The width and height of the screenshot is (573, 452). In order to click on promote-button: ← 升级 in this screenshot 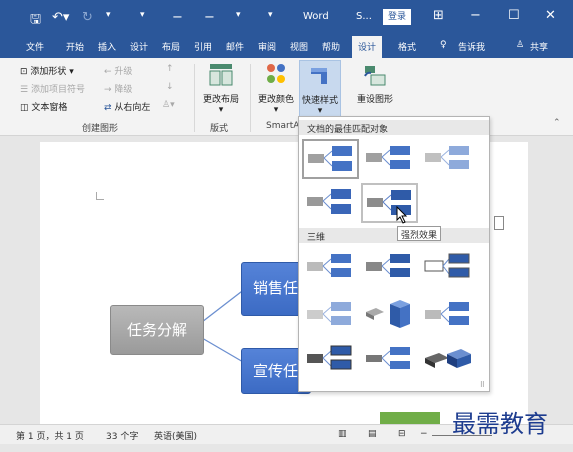, I will do `click(118, 70)`.